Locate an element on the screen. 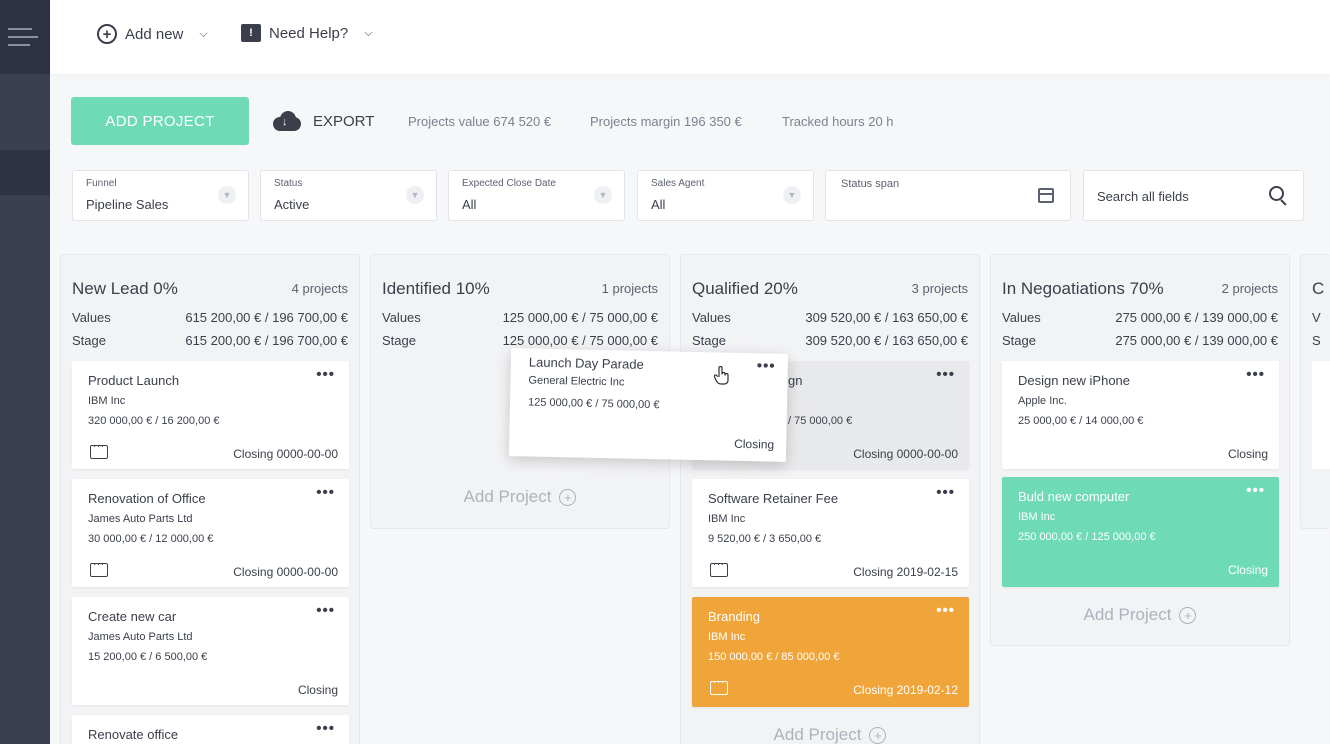 The image size is (1330, 744). close-date-value: All is located at coordinates (469, 204).